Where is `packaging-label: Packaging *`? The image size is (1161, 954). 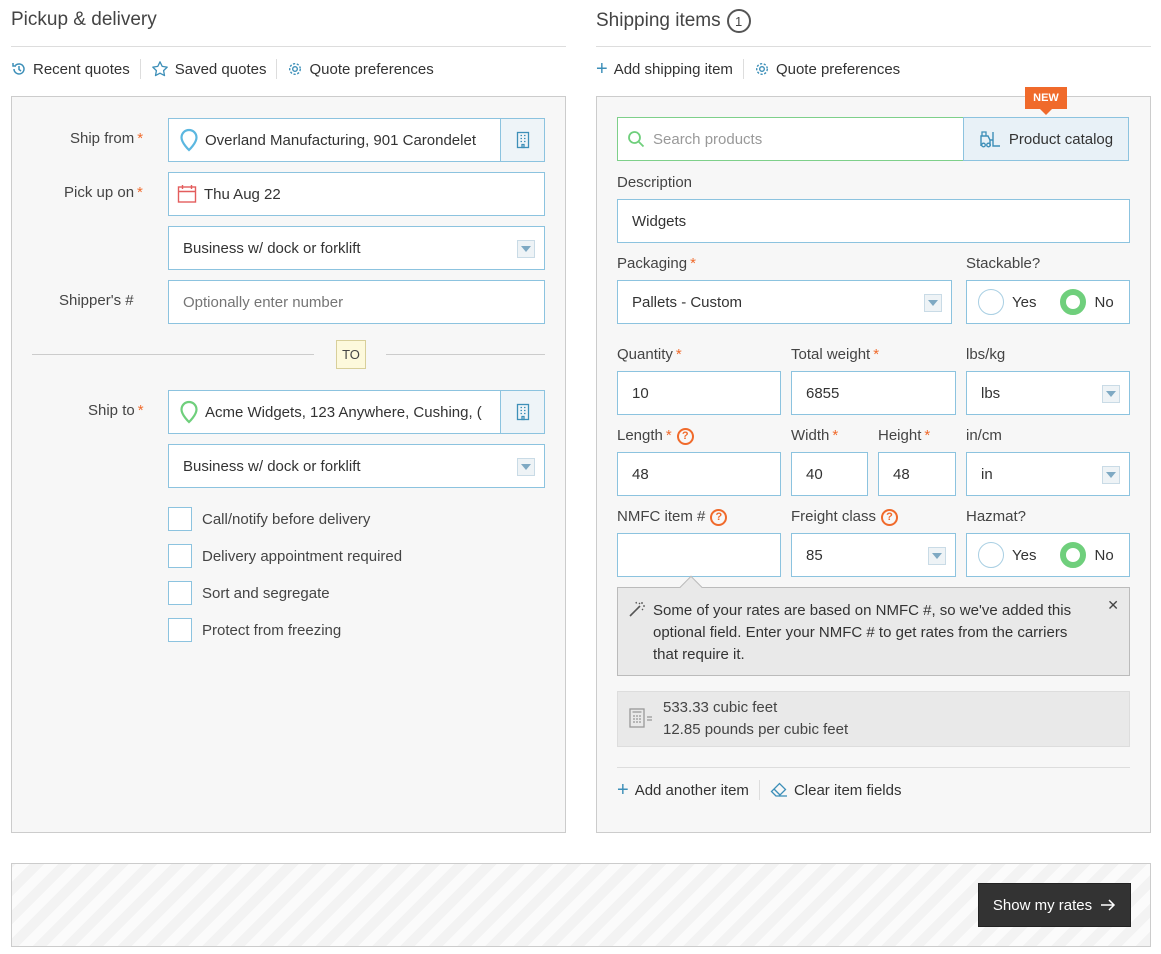
packaging-label: Packaging * is located at coordinates (656, 263).